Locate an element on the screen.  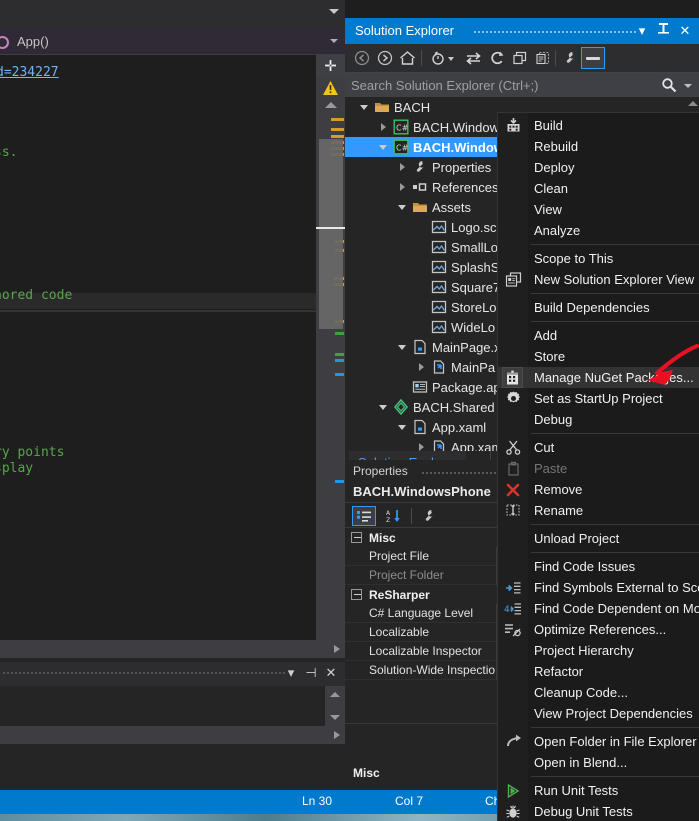
scroll-down-icon is located at coordinates (335, 717).